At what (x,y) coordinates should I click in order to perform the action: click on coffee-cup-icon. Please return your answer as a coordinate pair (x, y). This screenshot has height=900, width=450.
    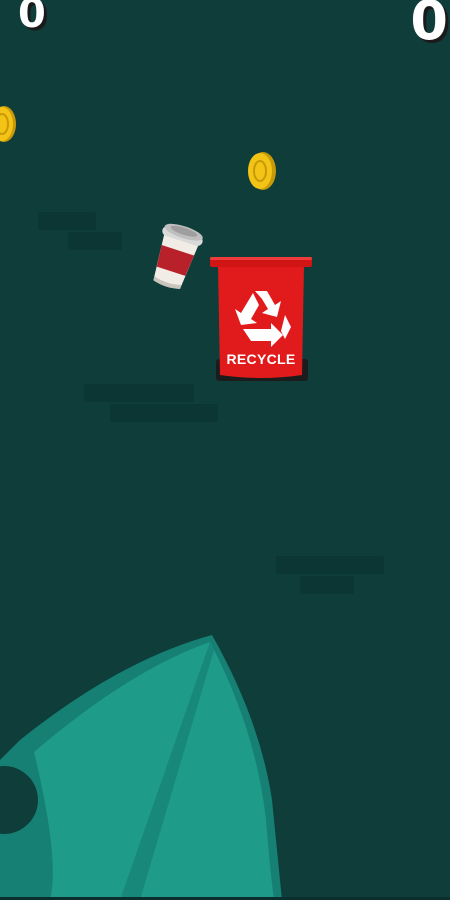
    Looking at the image, I should click on (176, 256).